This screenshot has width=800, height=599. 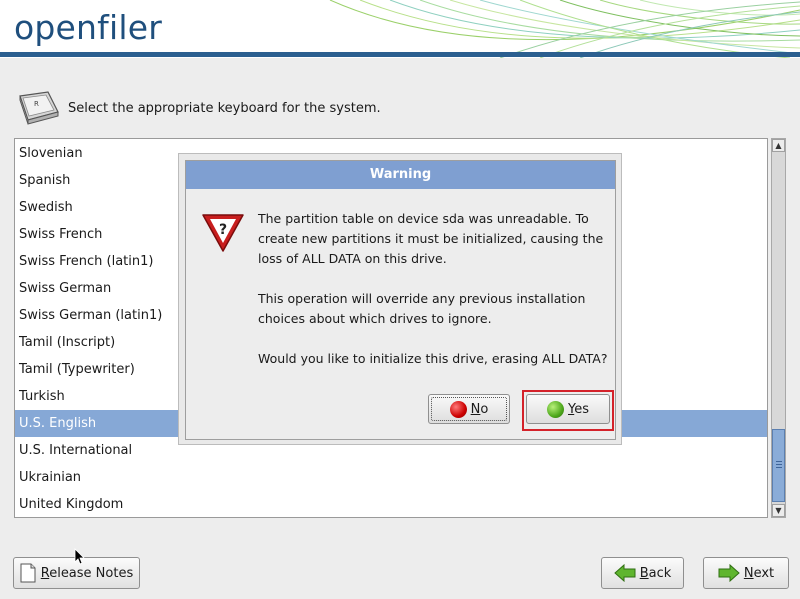 What do you see at coordinates (36, 104) in the screenshot?
I see `svg-text: R` at bounding box center [36, 104].